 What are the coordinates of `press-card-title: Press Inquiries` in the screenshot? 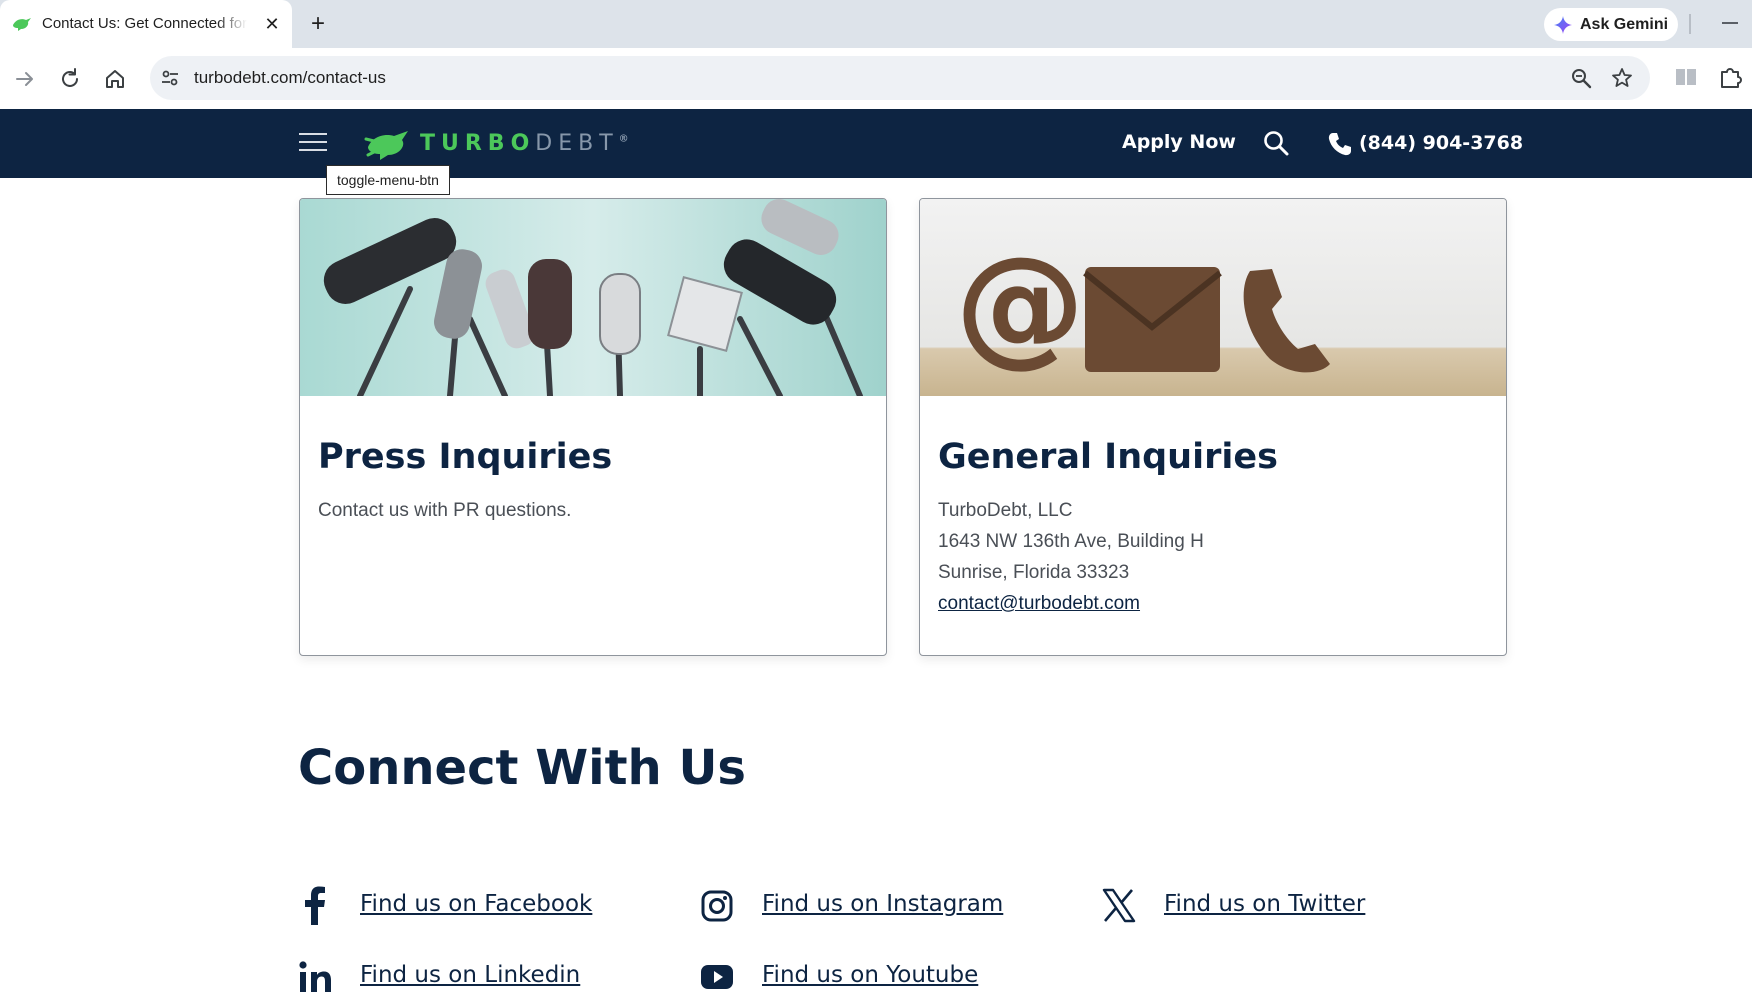 It's located at (465, 457).